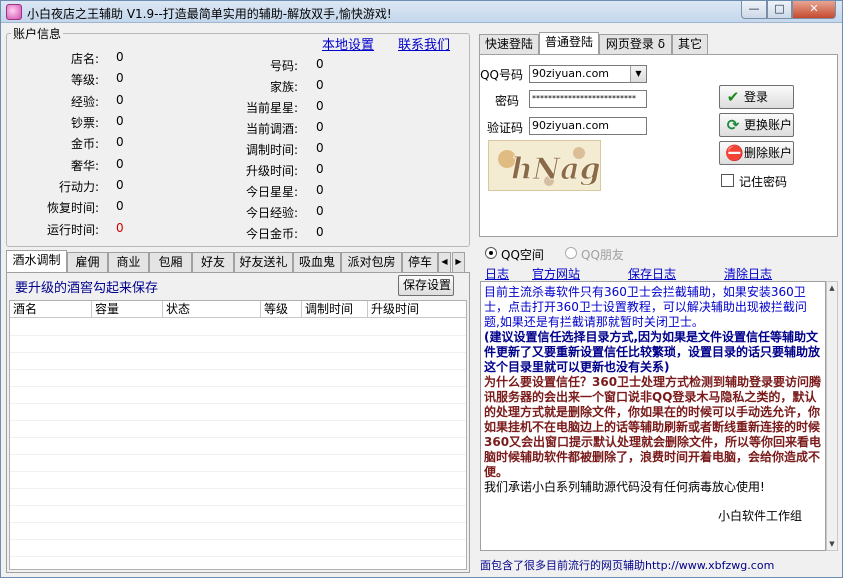 This screenshot has width=843, height=578. What do you see at coordinates (128, 262) in the screenshot?
I see `function-tab: 商业` at bounding box center [128, 262].